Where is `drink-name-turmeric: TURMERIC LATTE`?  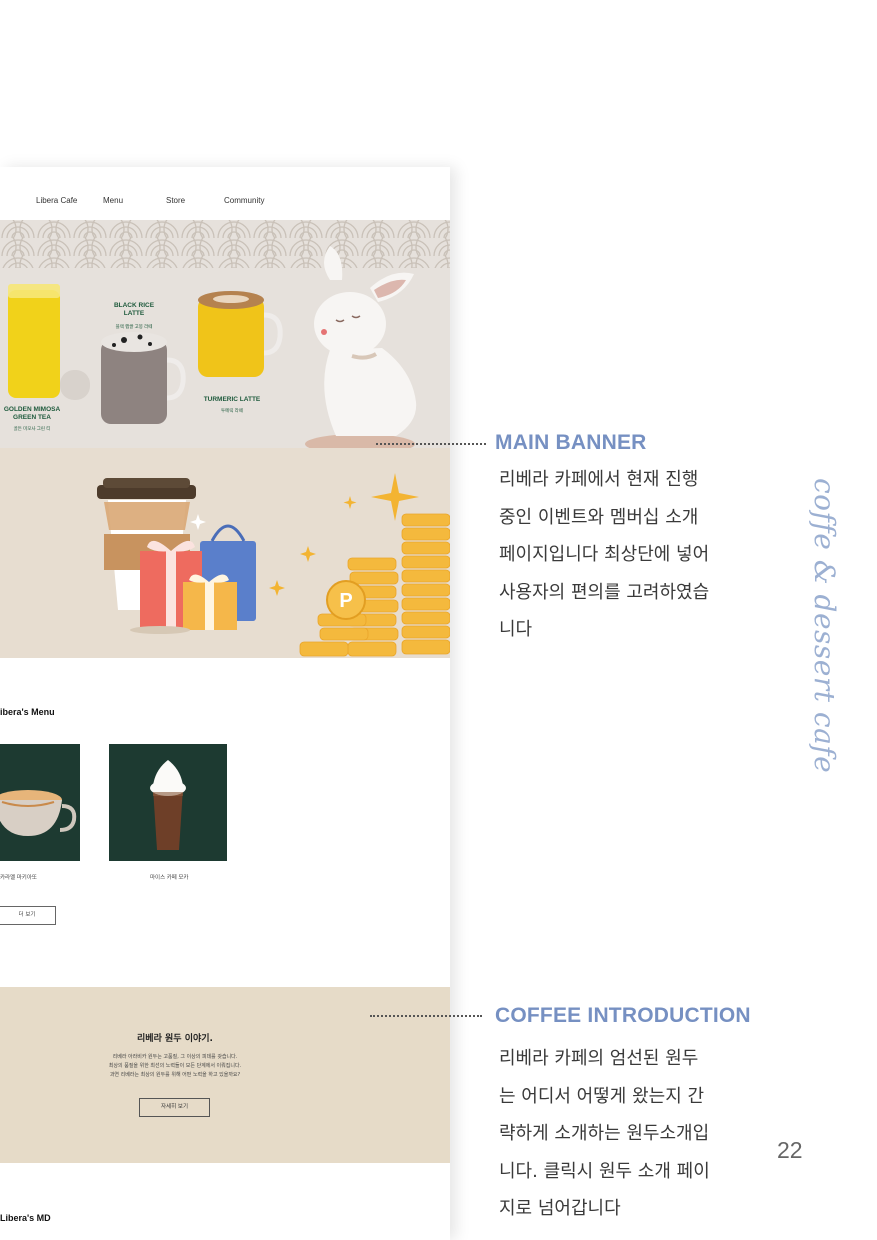
drink-name-turmeric: TURMERIC LATTE is located at coordinates (232, 399).